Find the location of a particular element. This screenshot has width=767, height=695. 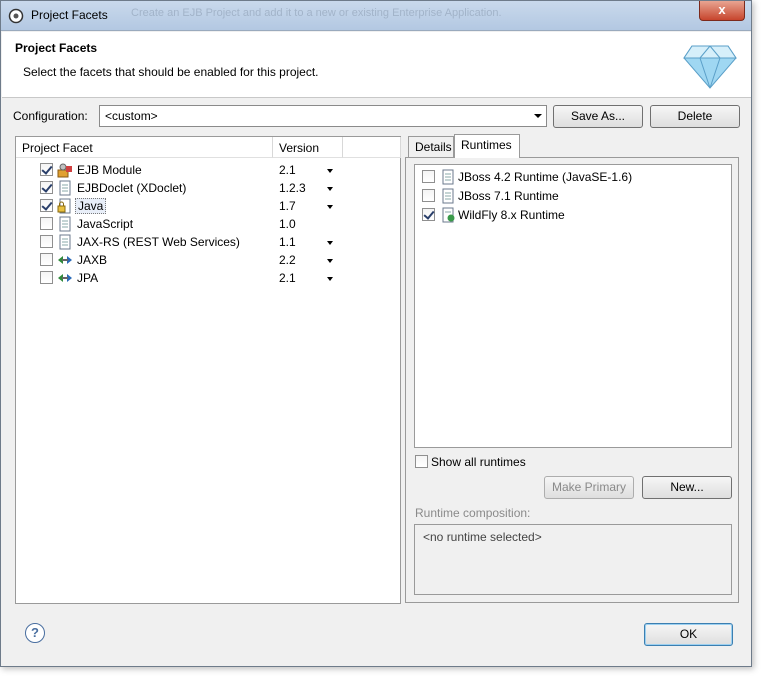

facet-row-jaxb: JAXB 2.2 is located at coordinates (208, 260).